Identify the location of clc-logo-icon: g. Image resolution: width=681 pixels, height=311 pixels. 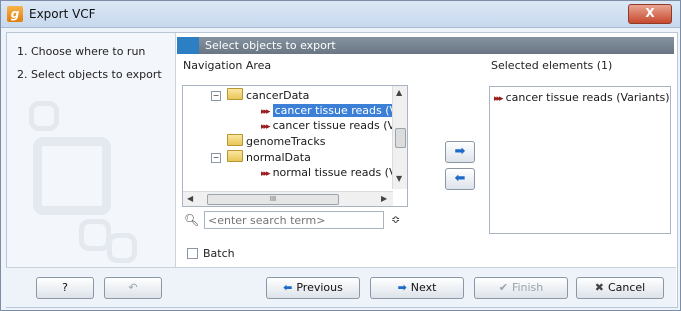
(15, 14).